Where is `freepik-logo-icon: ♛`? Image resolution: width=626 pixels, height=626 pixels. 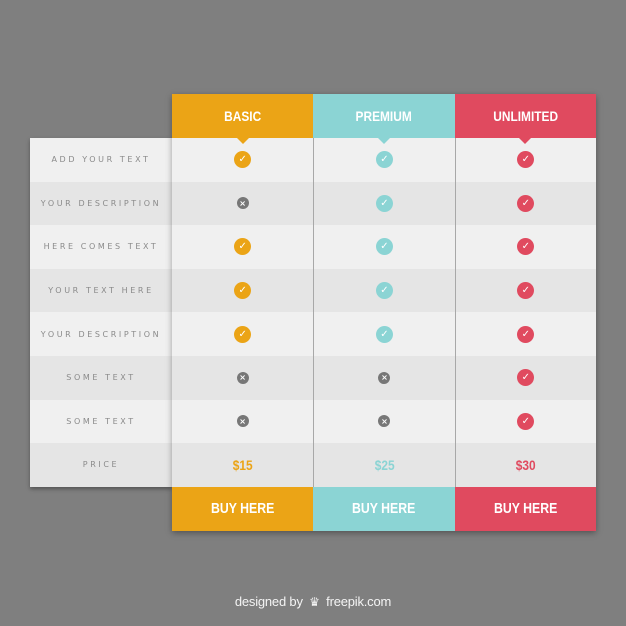
freepik-logo-icon: ♛ is located at coordinates (314, 602).